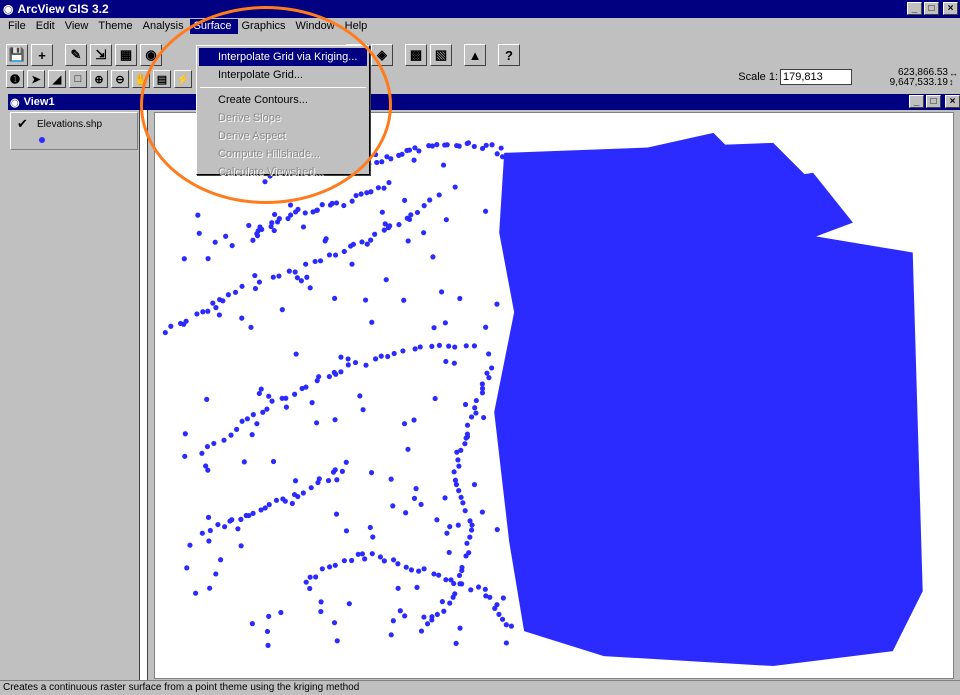 Image resolution: width=960 pixels, height=695 pixels. What do you see at coordinates (116, 26) in the screenshot?
I see `menu-theme: Theme` at bounding box center [116, 26].